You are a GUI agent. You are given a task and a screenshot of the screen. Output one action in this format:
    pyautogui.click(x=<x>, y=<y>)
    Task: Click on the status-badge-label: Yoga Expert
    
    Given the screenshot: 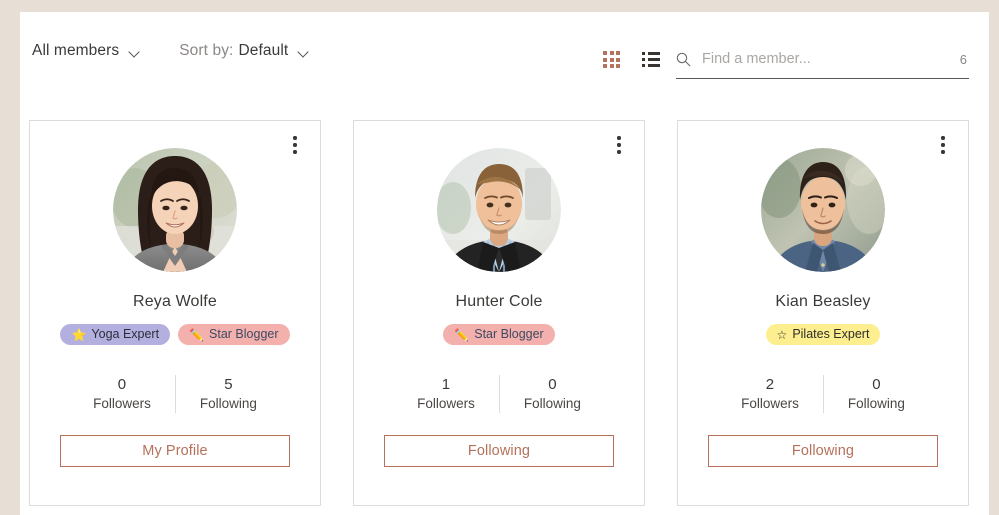 What is the action you would take?
    pyautogui.click(x=125, y=334)
    